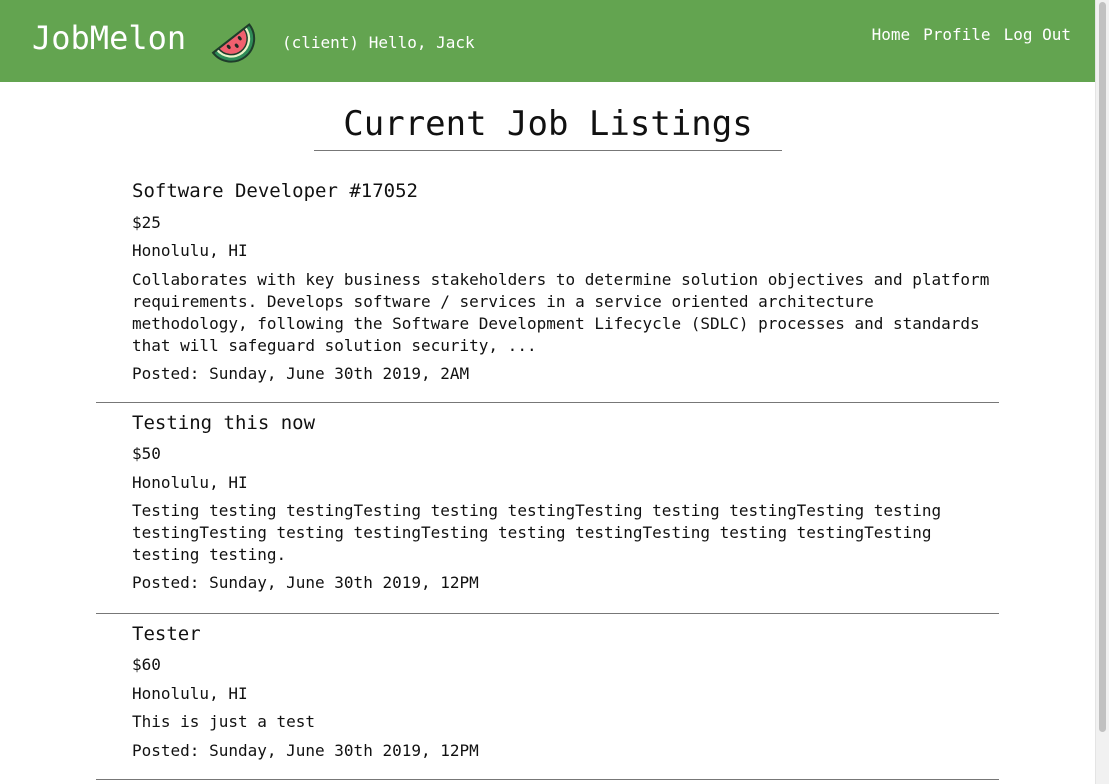 Image resolution: width=1109 pixels, height=784 pixels. What do you see at coordinates (548, 126) in the screenshot?
I see `page-title: Current Job Listings` at bounding box center [548, 126].